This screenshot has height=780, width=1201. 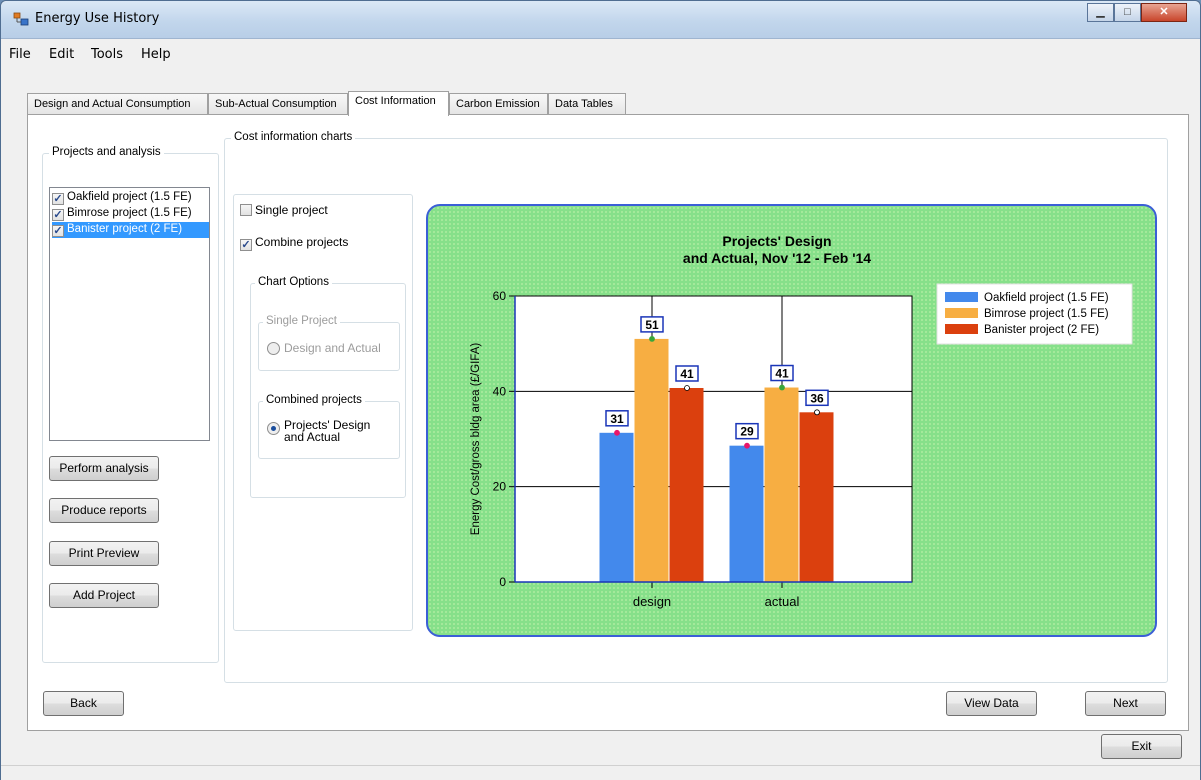 What do you see at coordinates (1041, 330) in the screenshot?
I see `legend-label: Banister project (2 FE)` at bounding box center [1041, 330].